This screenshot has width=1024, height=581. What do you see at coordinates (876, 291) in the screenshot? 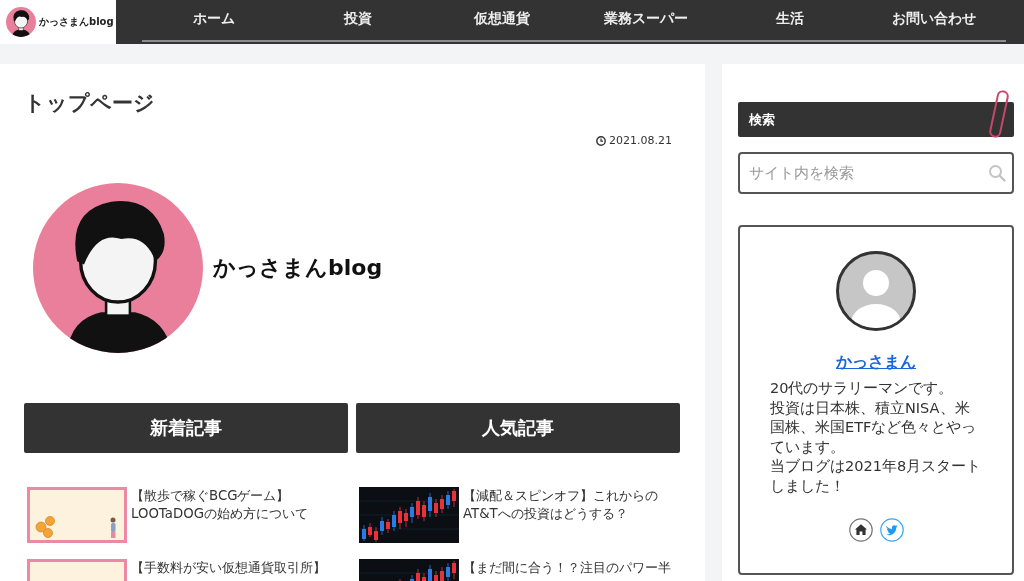
I see `default-avatar-icon` at bounding box center [876, 291].